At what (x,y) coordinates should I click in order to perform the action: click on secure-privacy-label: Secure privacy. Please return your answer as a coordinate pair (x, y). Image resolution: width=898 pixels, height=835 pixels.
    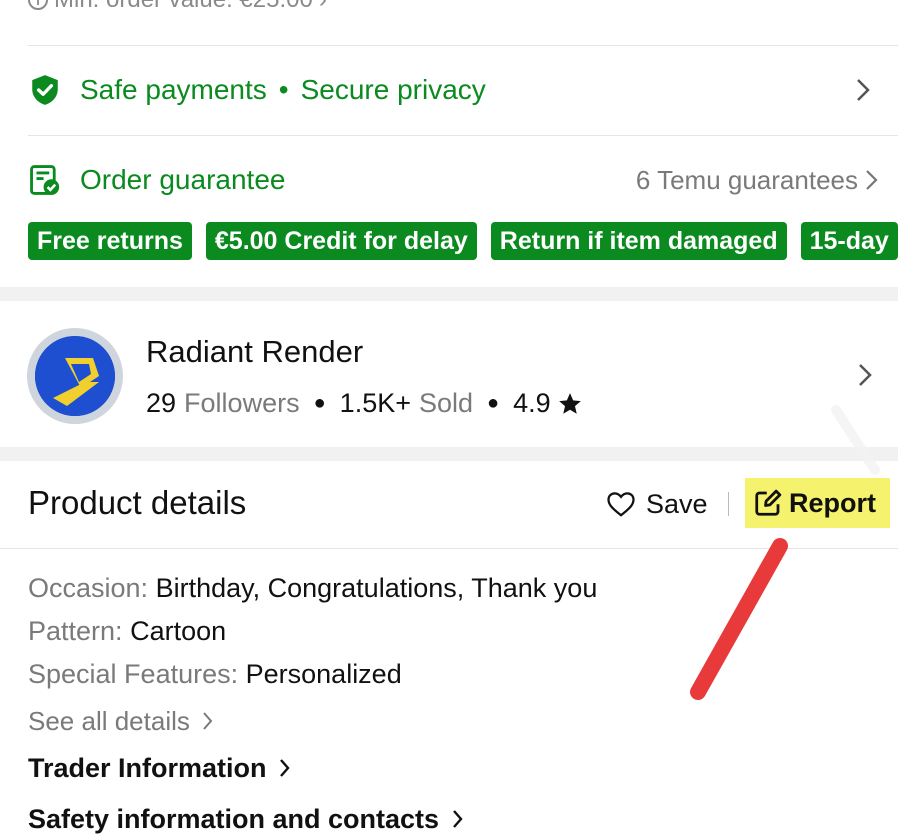
    Looking at the image, I should click on (393, 89).